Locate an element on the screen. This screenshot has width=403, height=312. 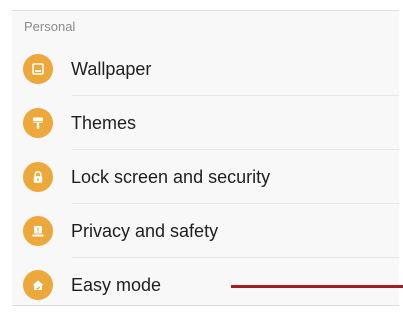
settings-item-label: Wallpaper is located at coordinates (111, 68).